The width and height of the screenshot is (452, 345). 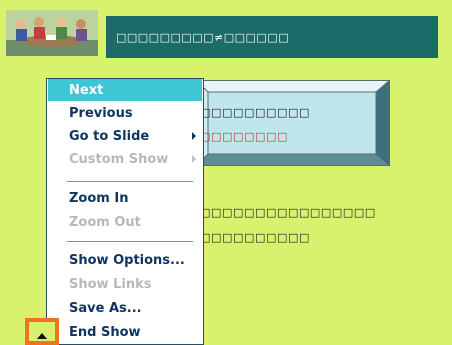 I want to click on menu-item-label: End Show, so click(x=105, y=332).